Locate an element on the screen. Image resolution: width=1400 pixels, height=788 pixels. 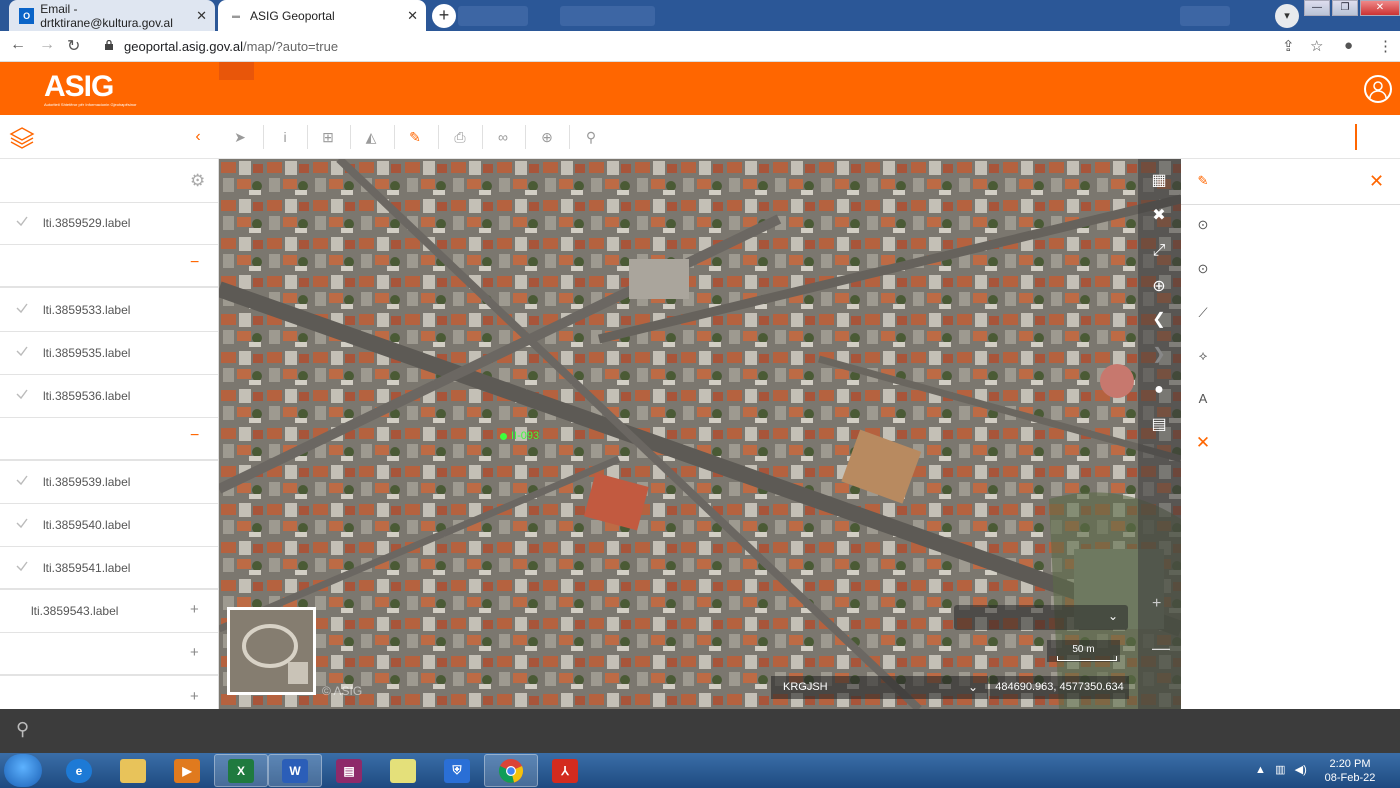
grid-icon: ▤ is located at coordinates (1159, 425).